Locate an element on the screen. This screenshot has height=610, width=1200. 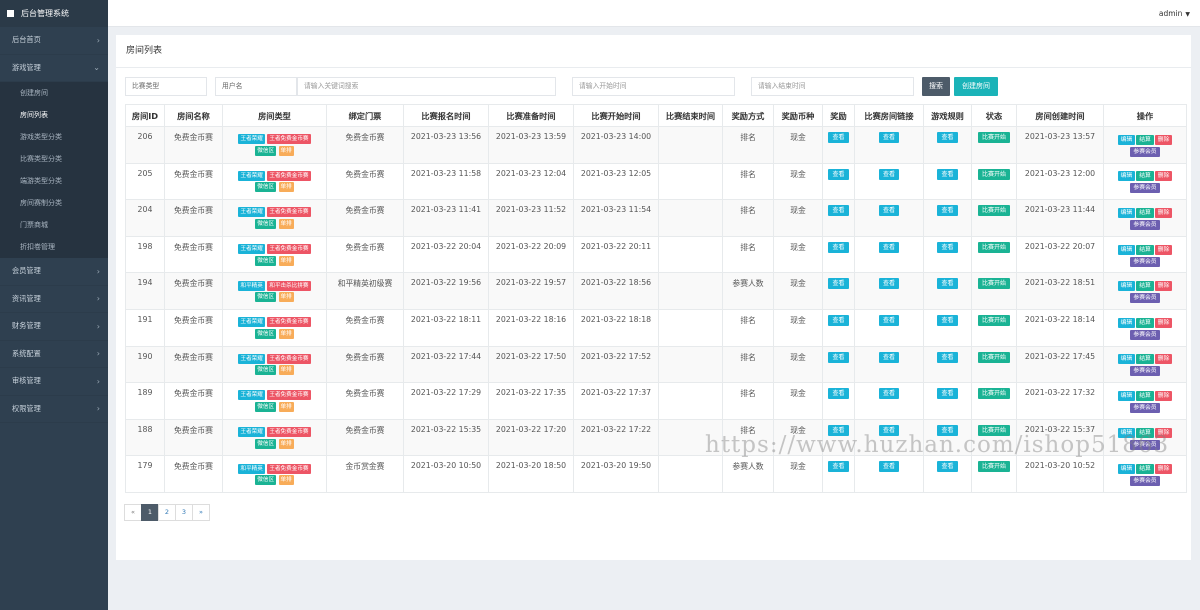
chevron-right-icon: › is located at coordinates (98, 271).